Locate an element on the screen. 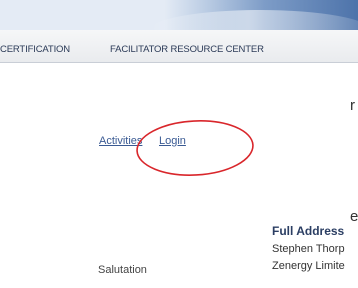 This screenshot has width=358, height=288. full-address-heading: Full Address is located at coordinates (308, 231).